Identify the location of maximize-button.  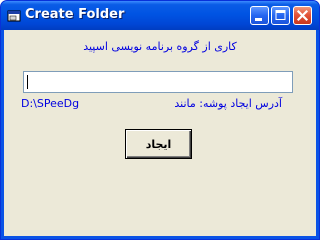
(280, 15).